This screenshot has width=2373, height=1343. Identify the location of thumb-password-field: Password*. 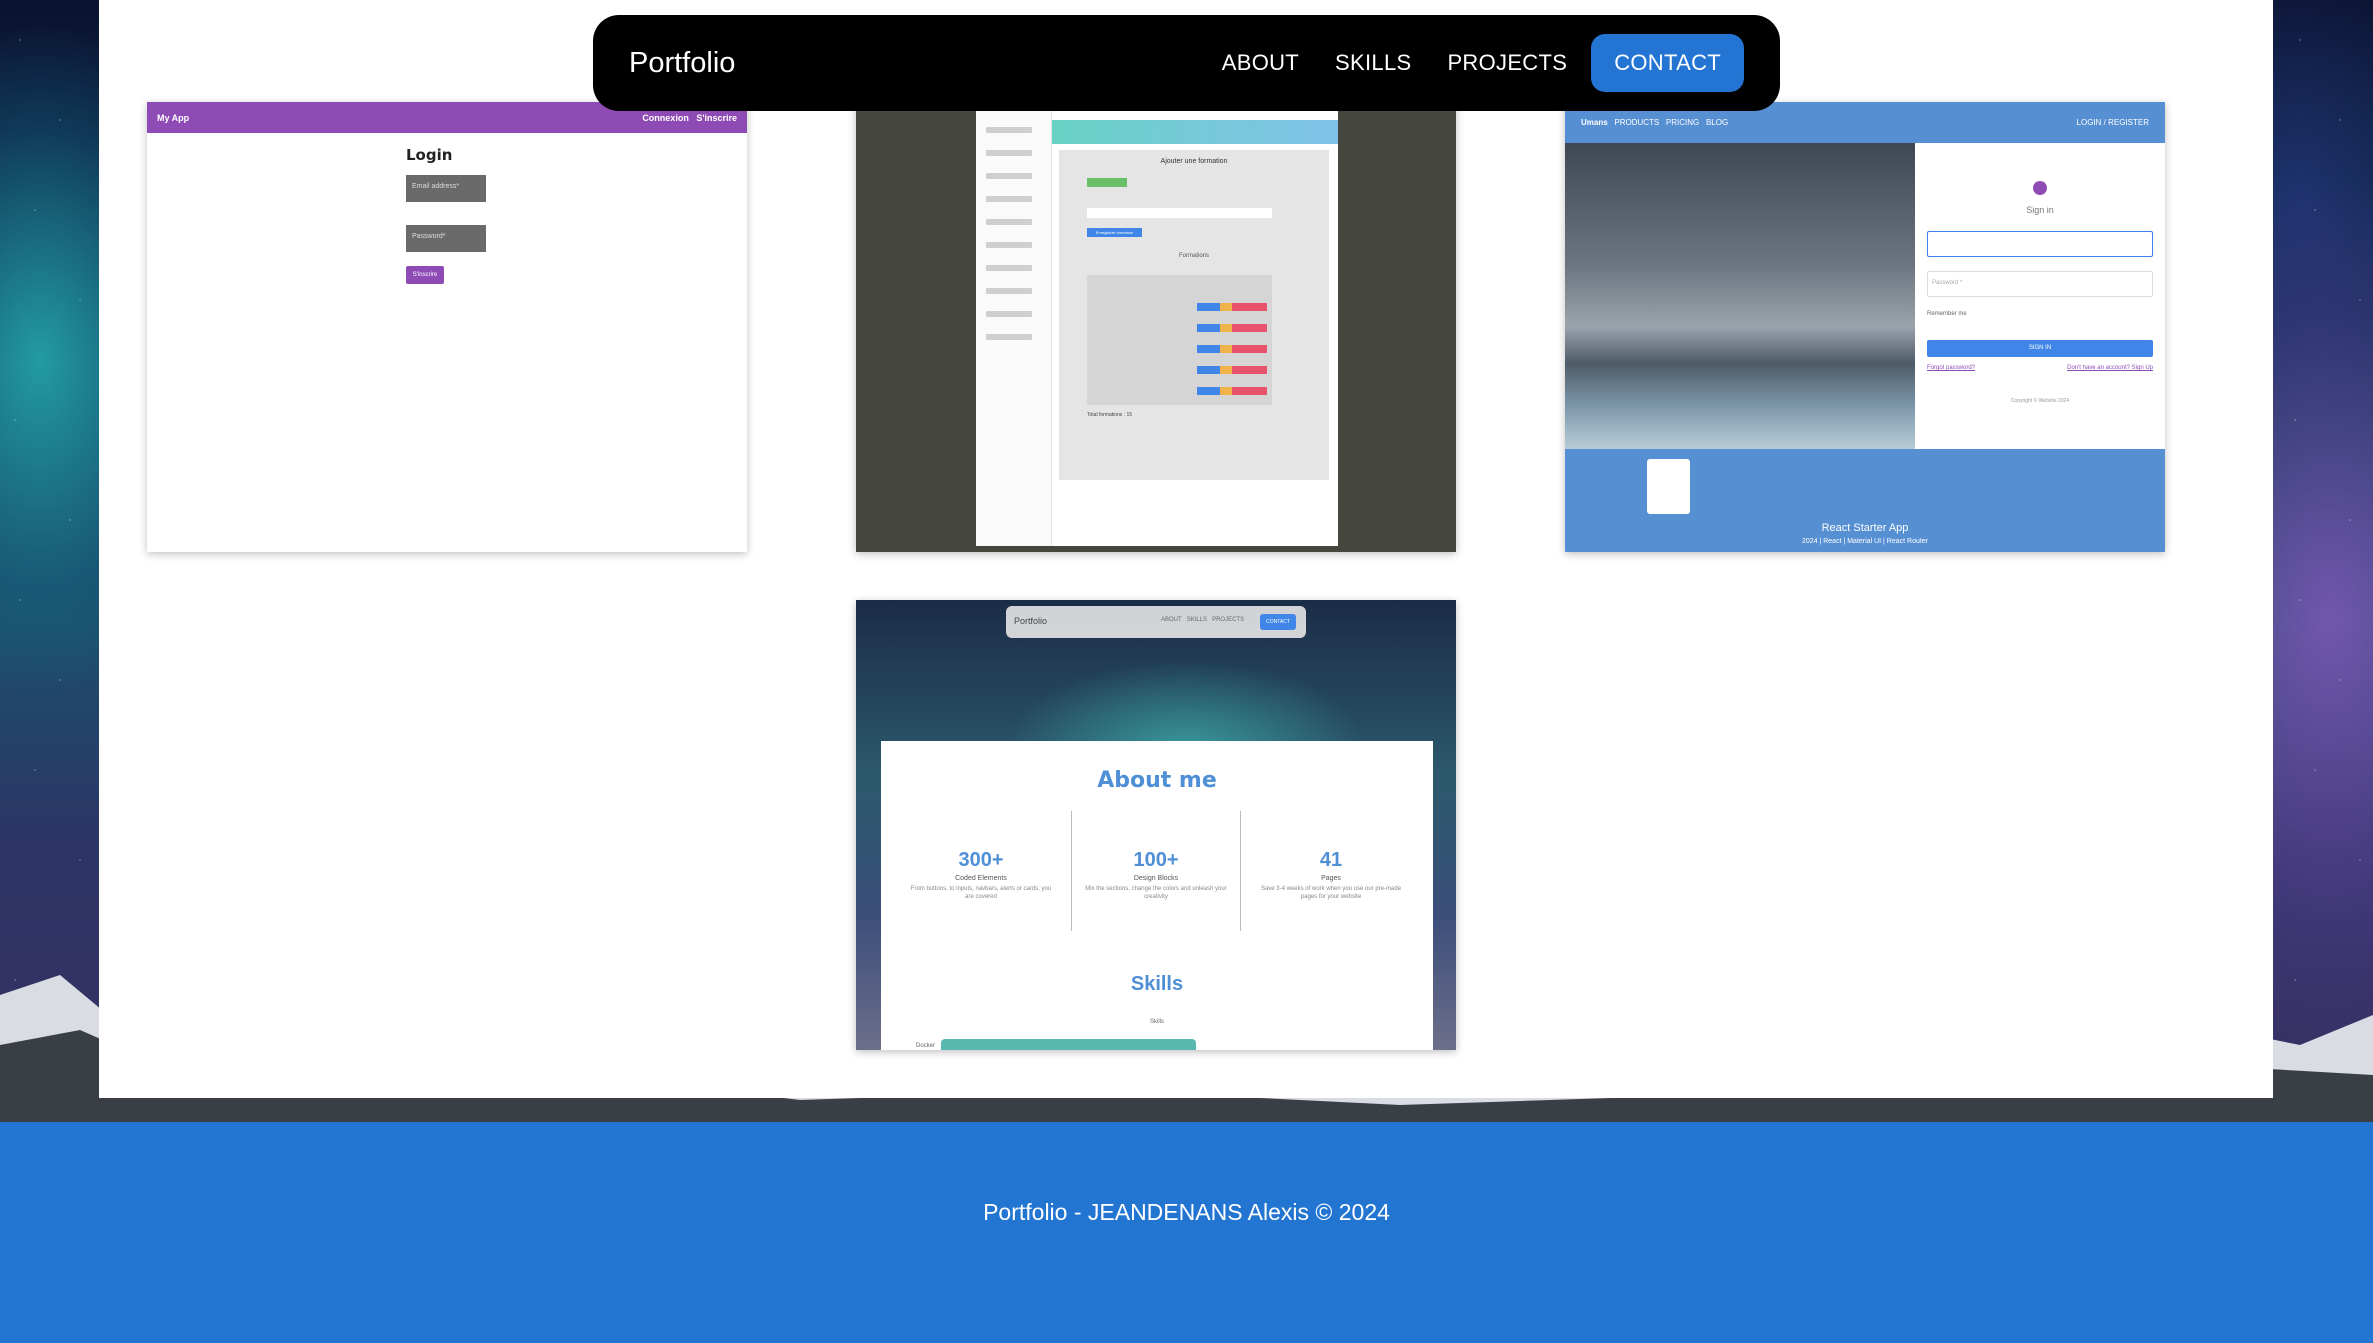
(446, 238).